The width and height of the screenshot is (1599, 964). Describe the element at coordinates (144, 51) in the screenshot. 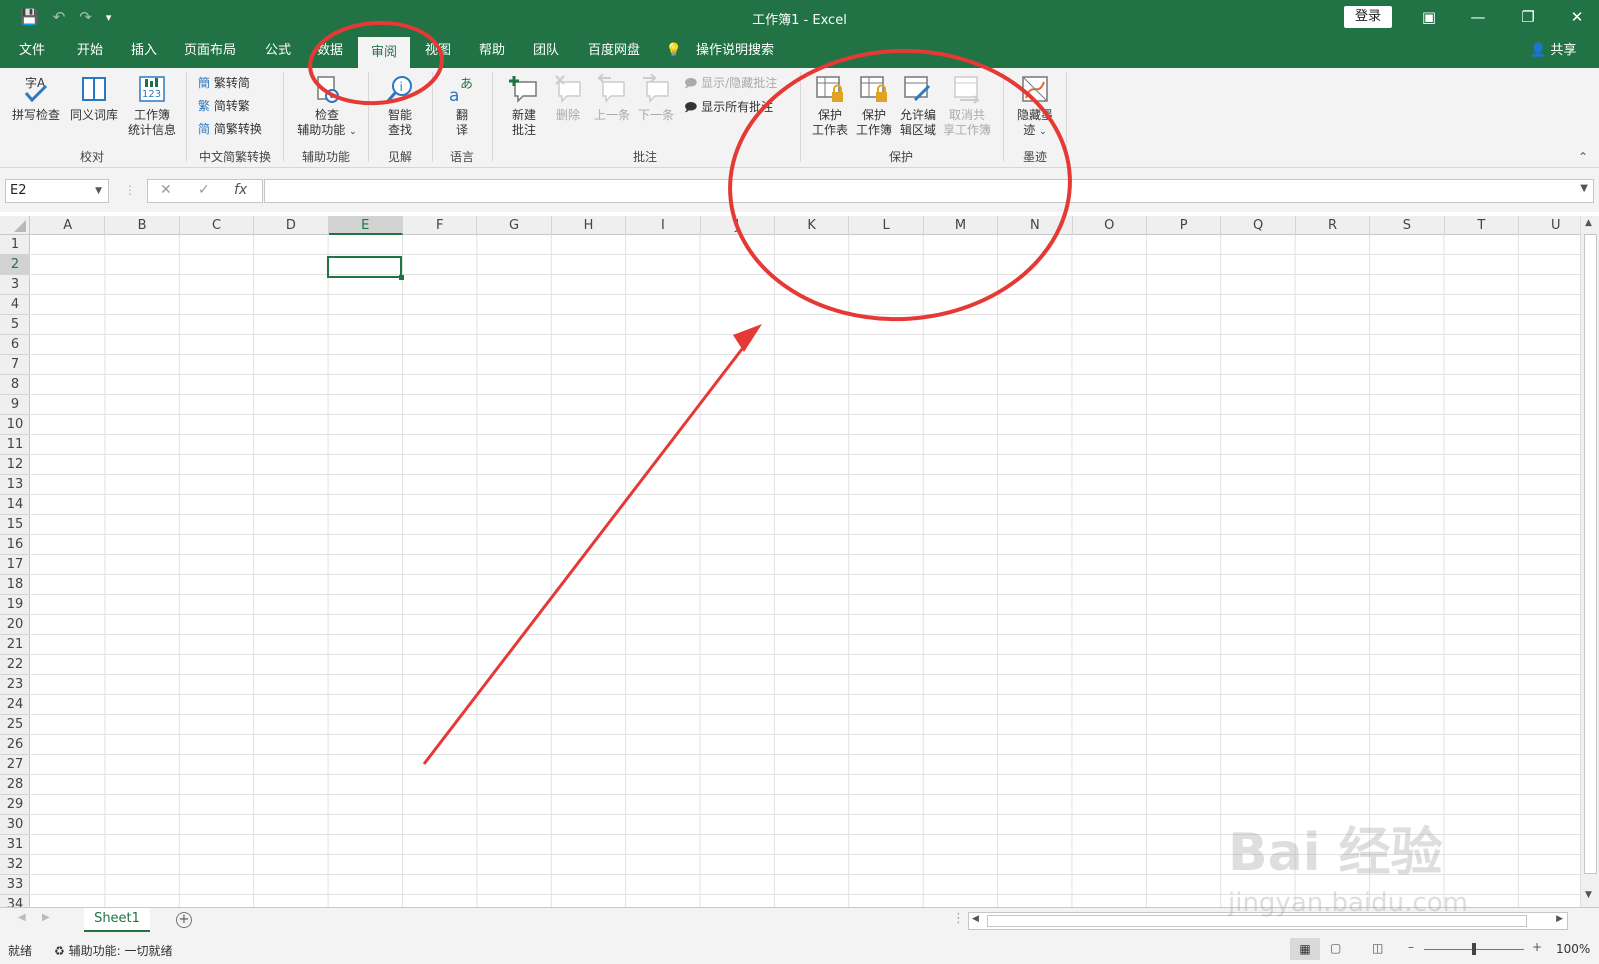

I see `tab-insert: 插入` at that location.